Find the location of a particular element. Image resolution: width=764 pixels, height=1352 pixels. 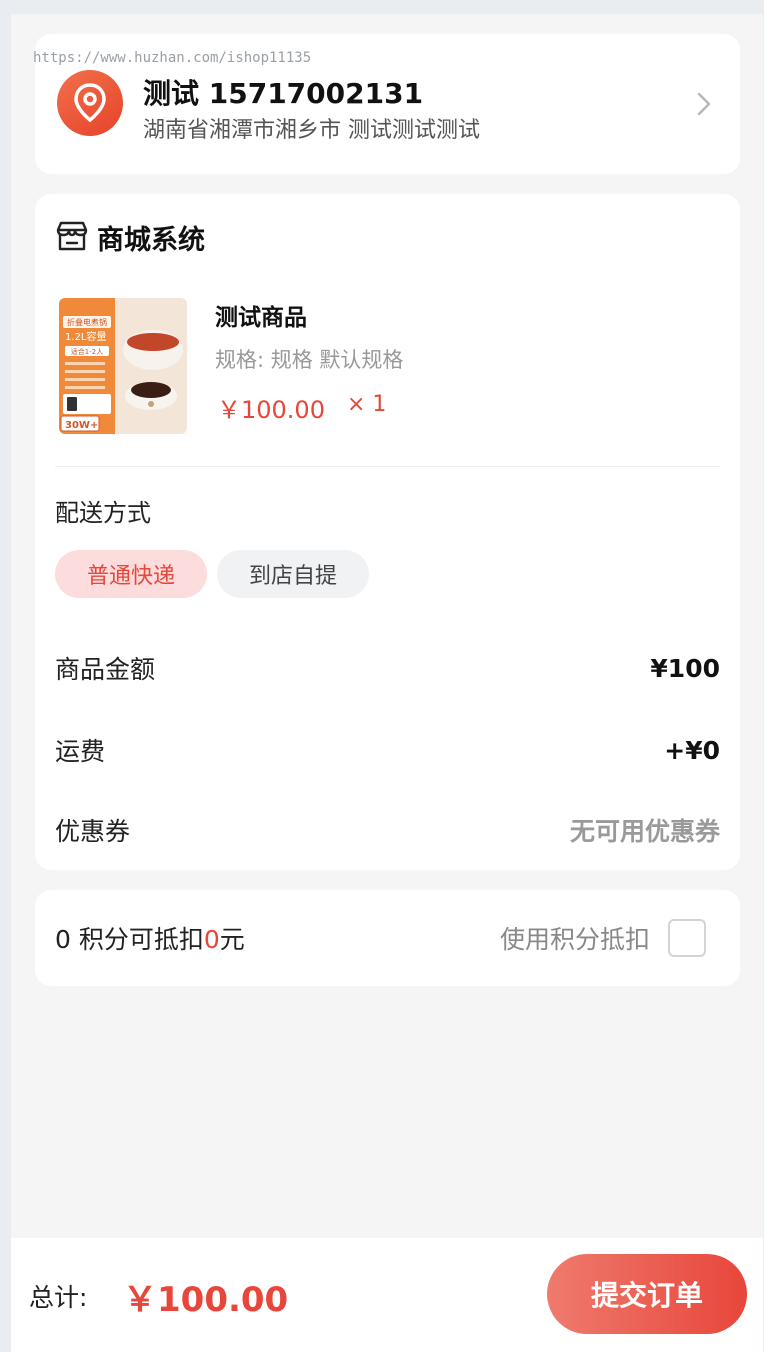

summary-row-coupon: 优惠券 无可用优惠券 is located at coordinates (387, 830).